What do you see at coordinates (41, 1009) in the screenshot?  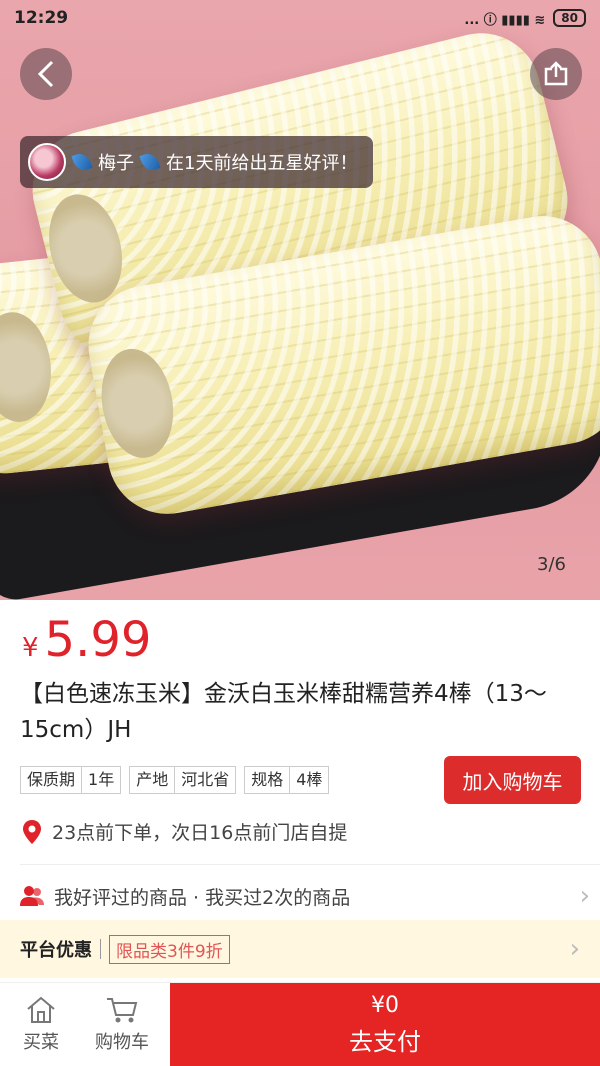 I see `home-icon` at bounding box center [41, 1009].